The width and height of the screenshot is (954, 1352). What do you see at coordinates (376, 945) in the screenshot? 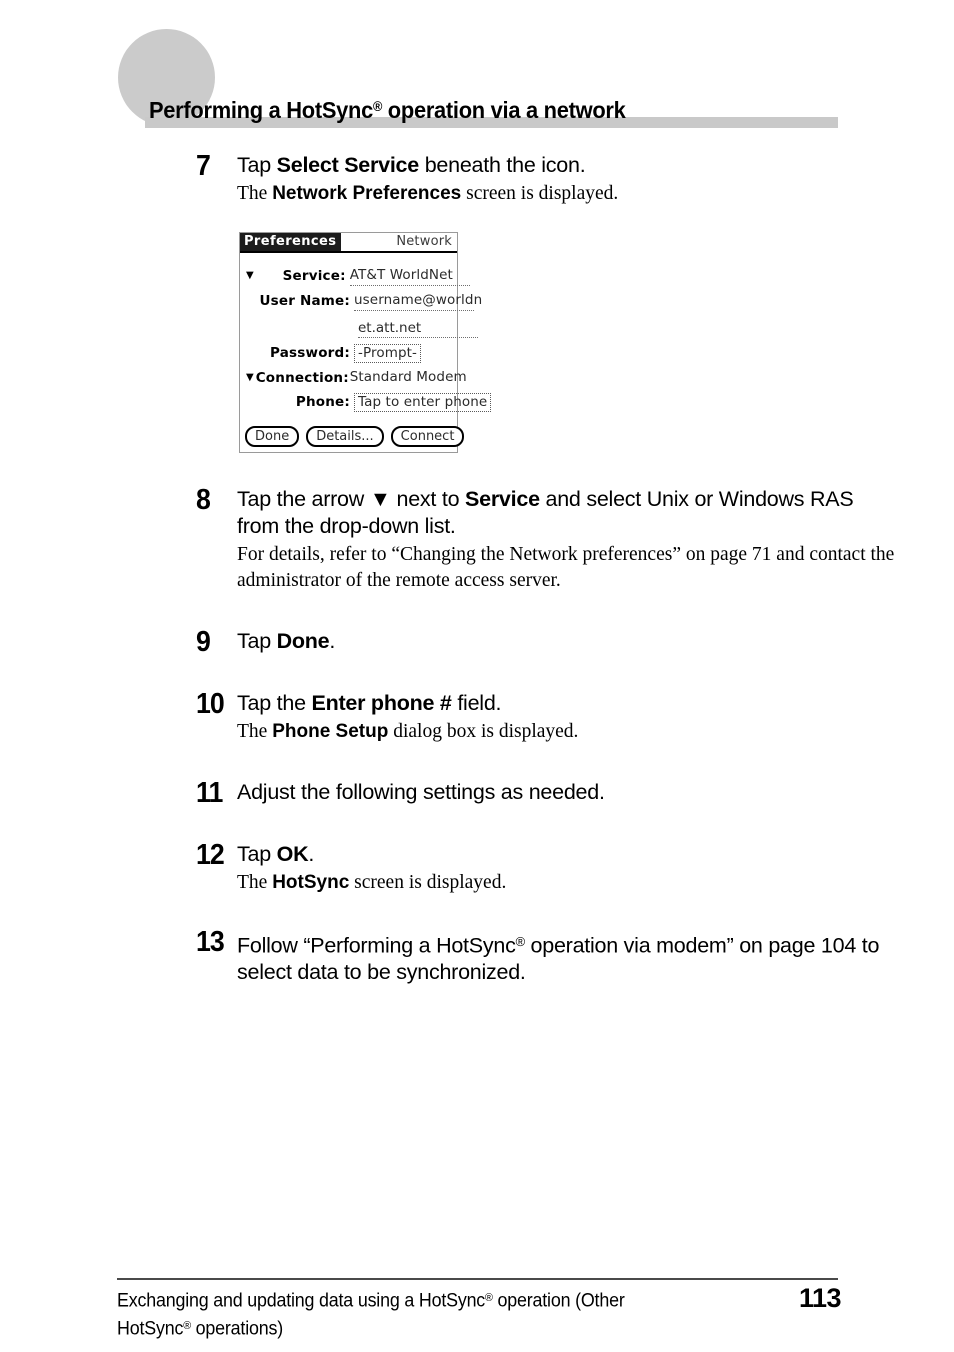
I see `text-run: Follow “Performing a HotSync` at bounding box center [376, 945].